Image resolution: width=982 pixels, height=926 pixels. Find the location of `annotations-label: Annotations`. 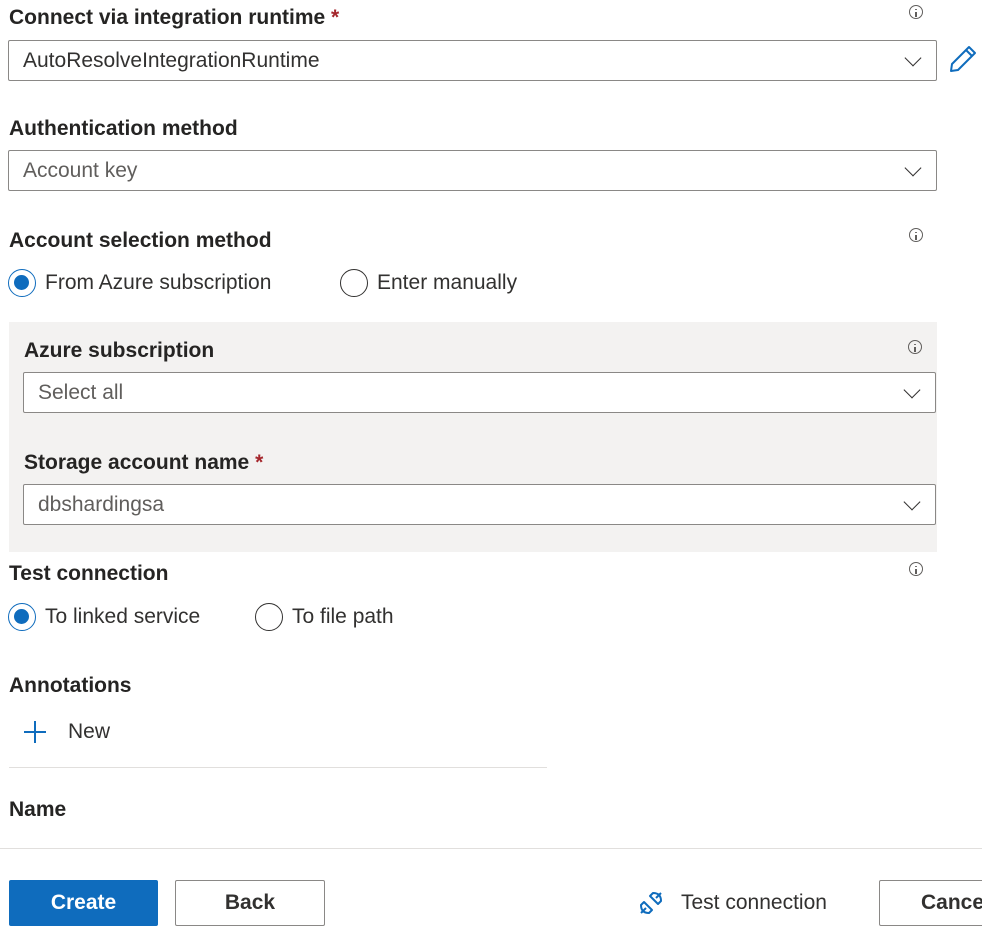

annotations-label: Annotations is located at coordinates (70, 685).